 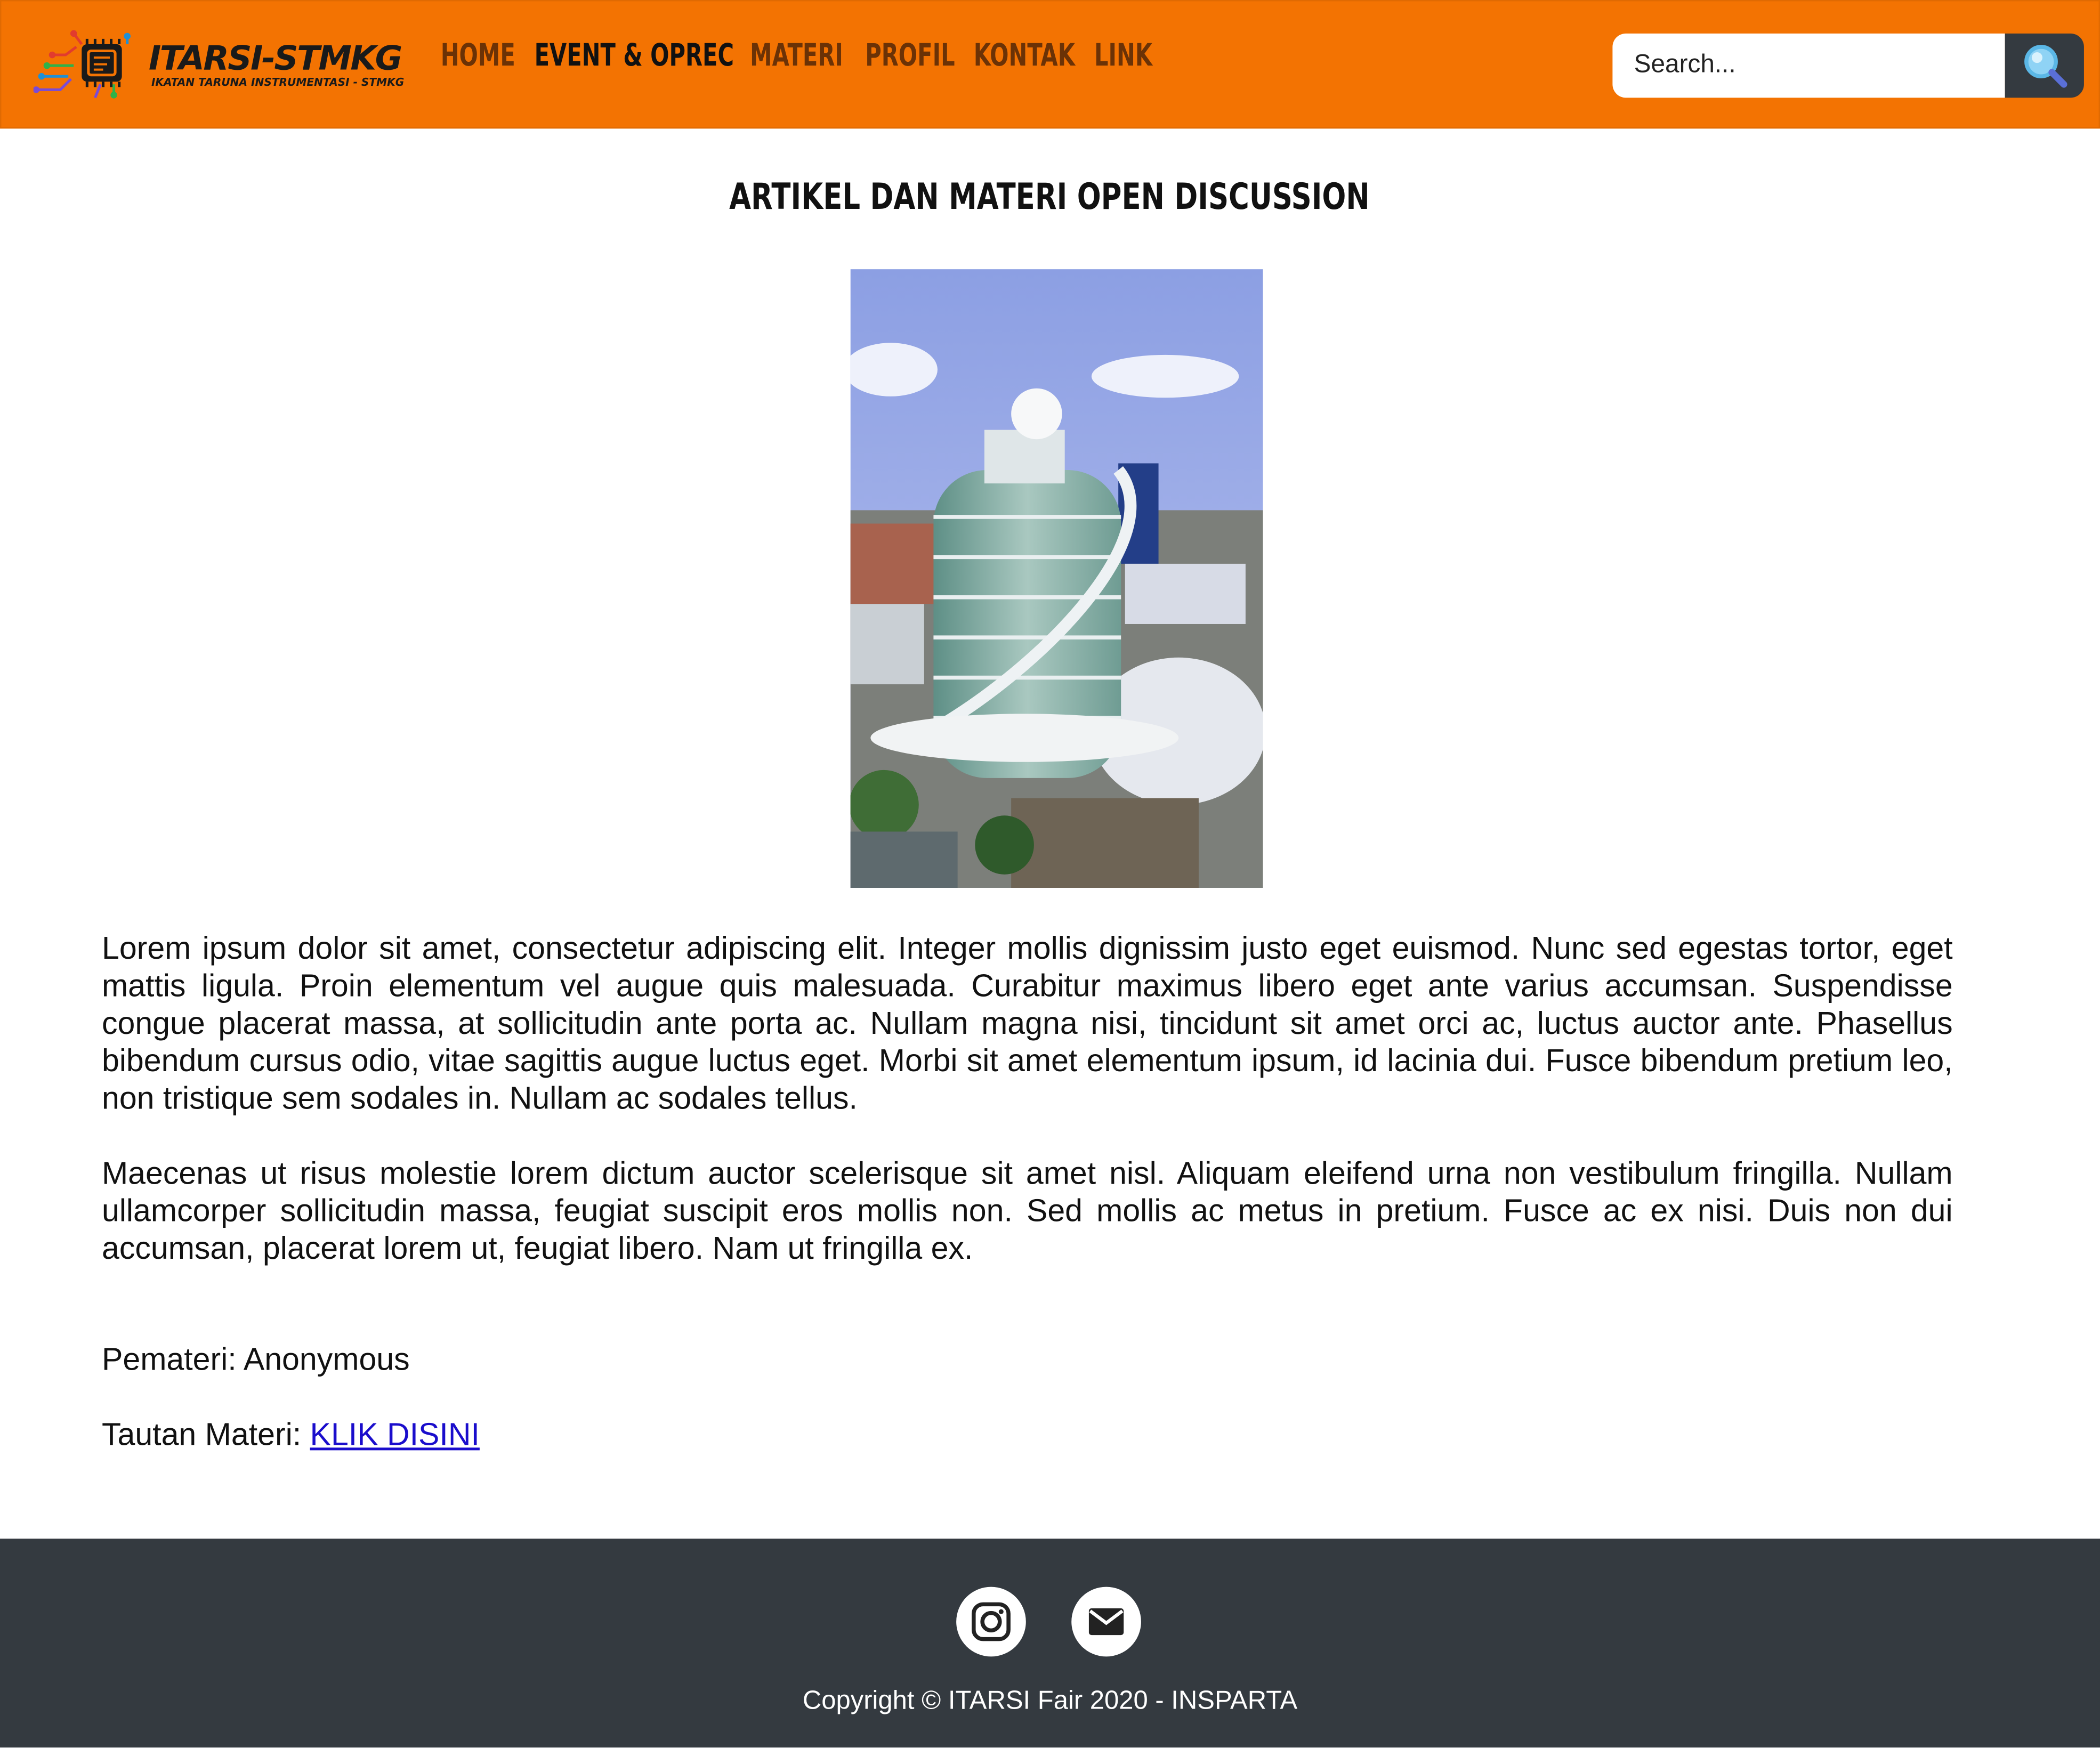 What do you see at coordinates (1050, 1700) in the screenshot?
I see `copyright-text: Copyright © ITARSI Fair 2020 - INSPARTA` at bounding box center [1050, 1700].